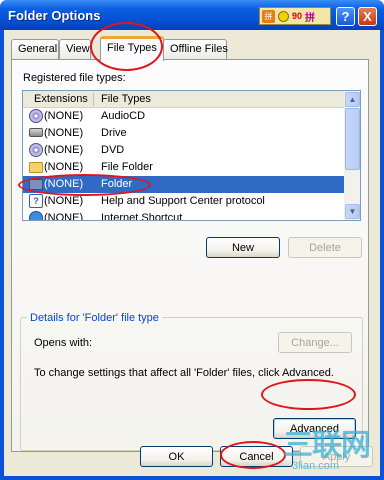  What do you see at coordinates (183, 167) in the screenshot?
I see `list-item: (NONE) File Folder` at bounding box center [183, 167].